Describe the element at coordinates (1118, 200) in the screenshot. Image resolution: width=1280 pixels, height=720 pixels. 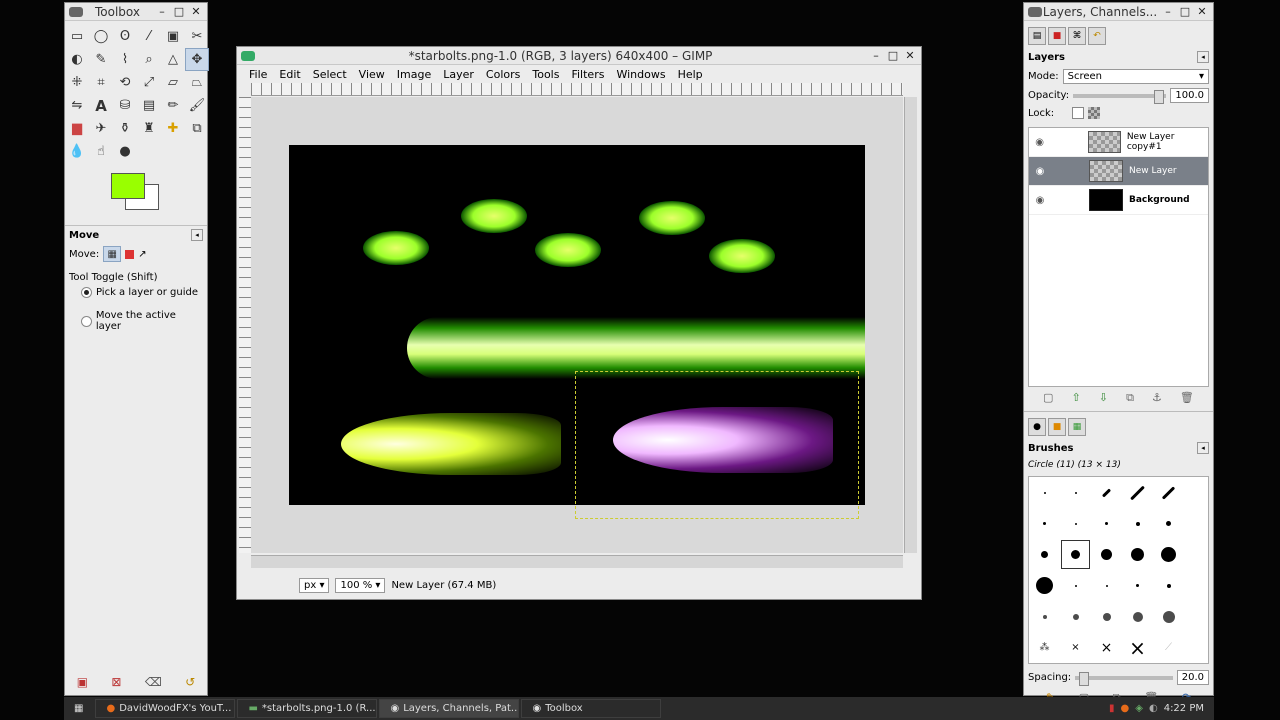
I see `layer-row: ◉ Background` at that location.